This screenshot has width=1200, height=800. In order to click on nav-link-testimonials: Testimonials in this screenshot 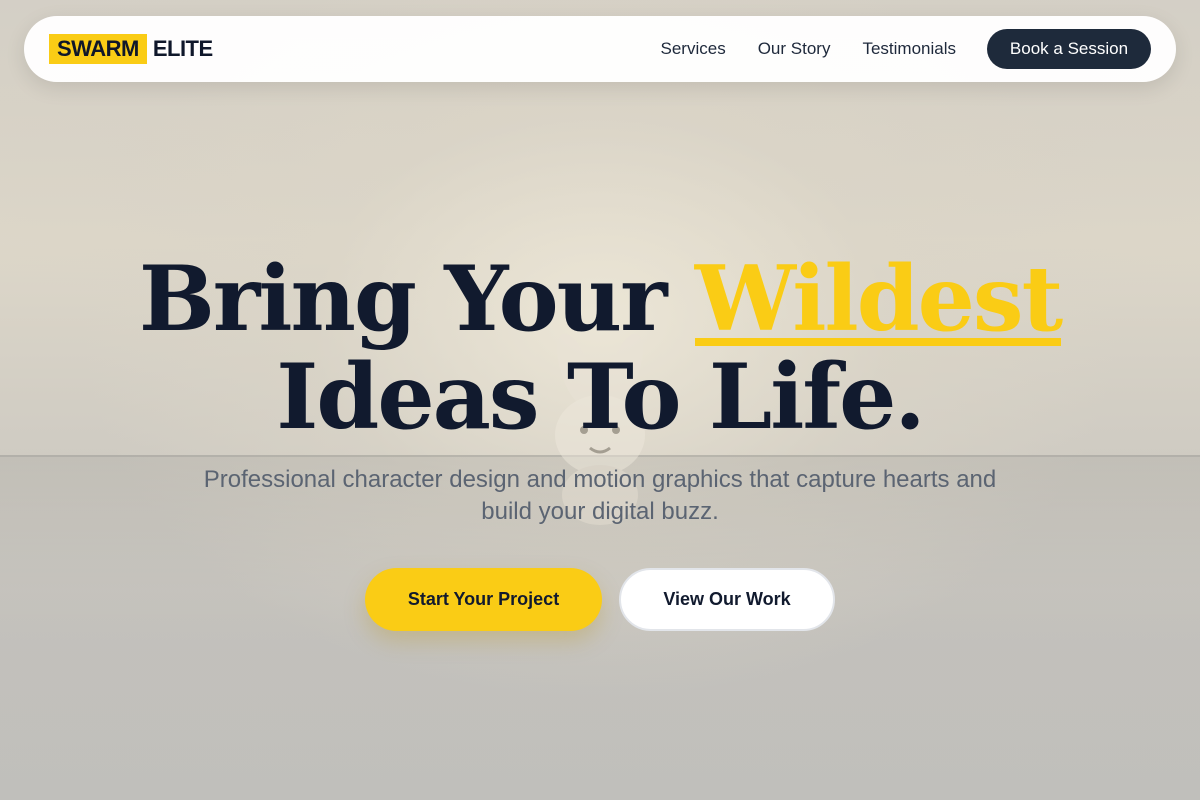, I will do `click(909, 49)`.